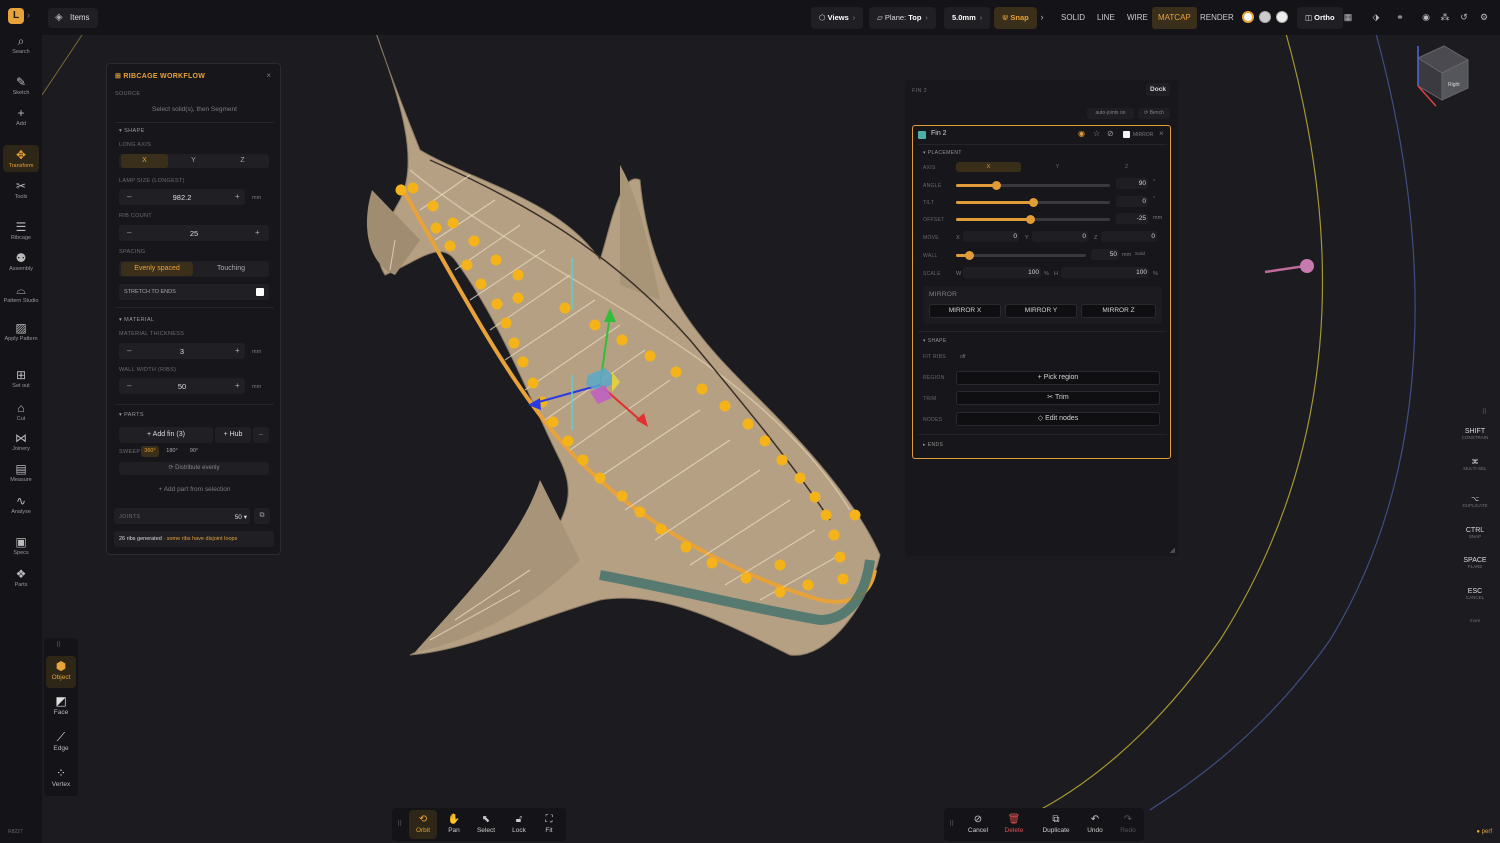 This screenshot has width=1500, height=843. Describe the element at coordinates (166, 435) in the screenshot. I see `add-fin-button: + Add fin (3)` at that location.